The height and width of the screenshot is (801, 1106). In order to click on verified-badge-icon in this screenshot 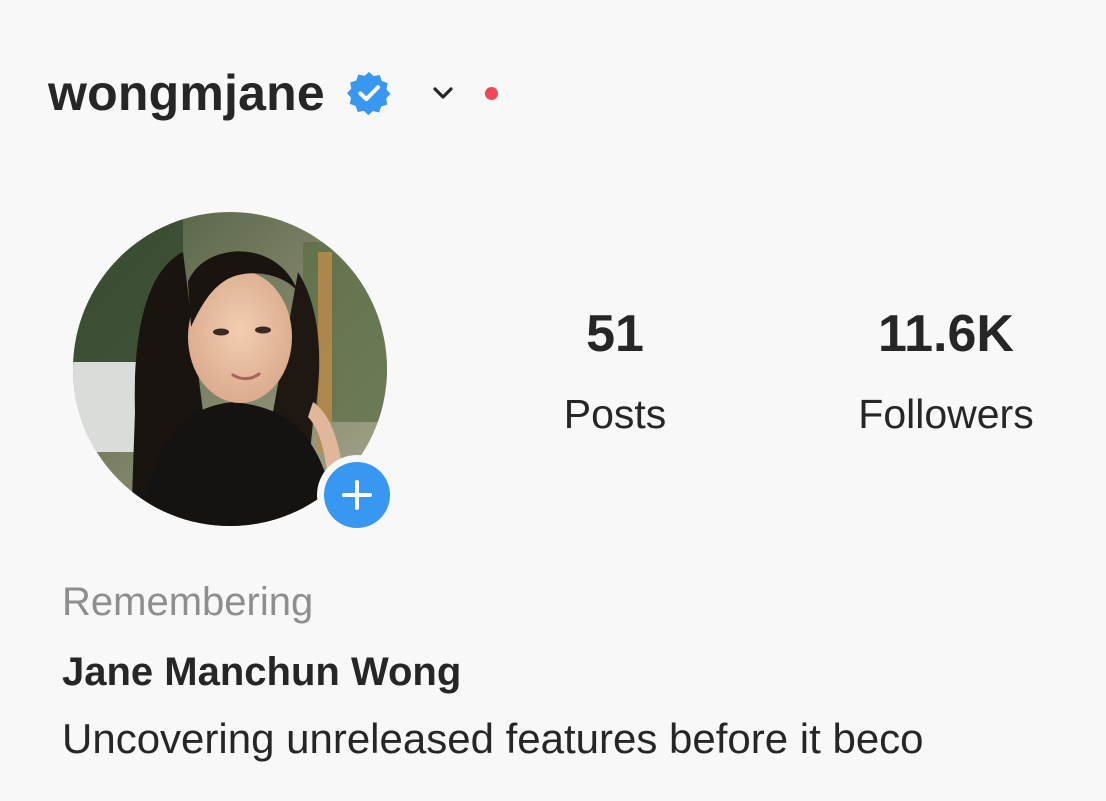, I will do `click(368, 93)`.